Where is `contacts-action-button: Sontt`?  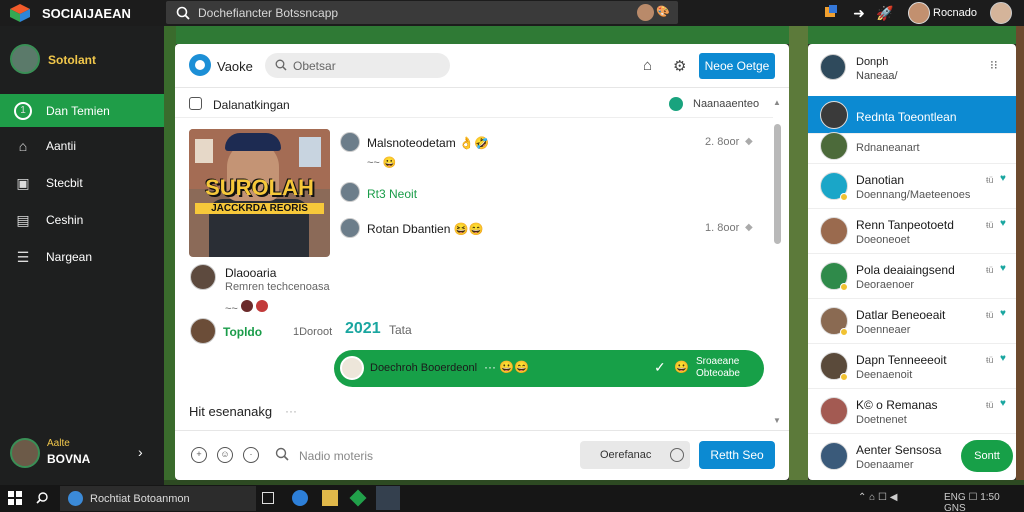 contacts-action-button: Sontt is located at coordinates (987, 456).